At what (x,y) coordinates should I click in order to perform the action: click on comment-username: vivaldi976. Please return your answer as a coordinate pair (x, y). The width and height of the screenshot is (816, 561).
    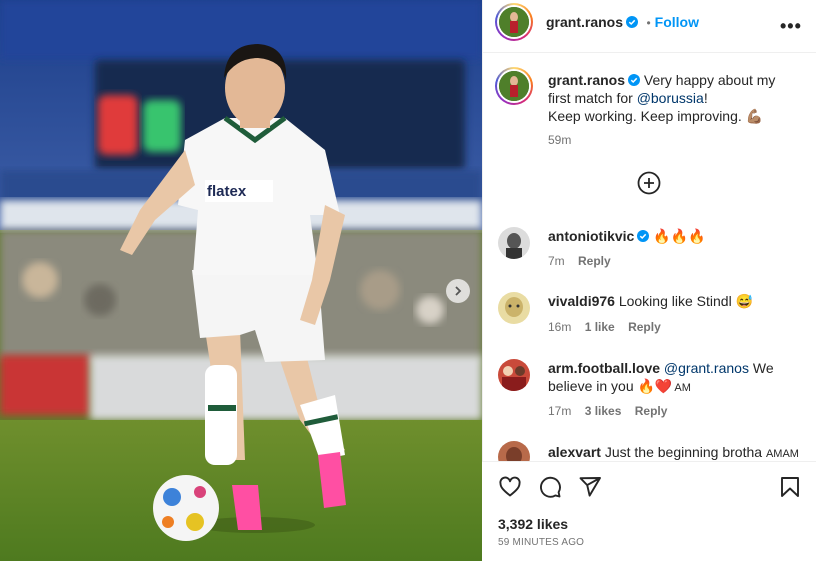
    Looking at the image, I should click on (581, 301).